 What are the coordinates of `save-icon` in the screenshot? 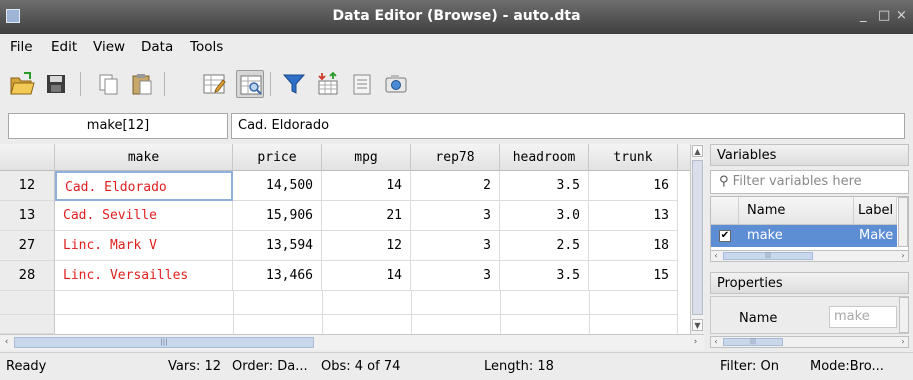 It's located at (56, 84).